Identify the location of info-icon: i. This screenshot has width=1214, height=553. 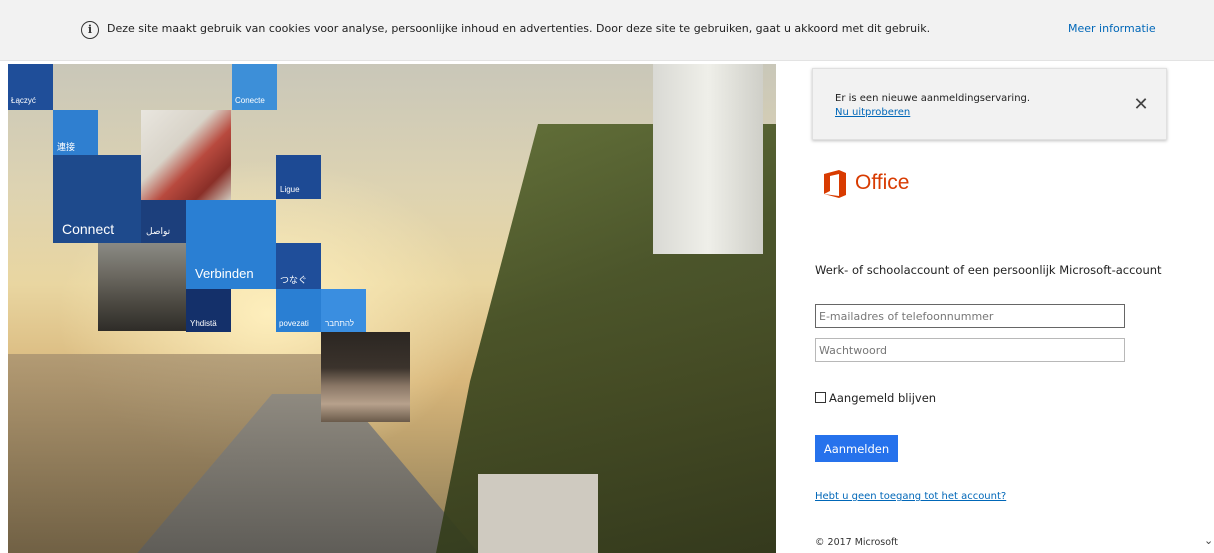
(90, 30).